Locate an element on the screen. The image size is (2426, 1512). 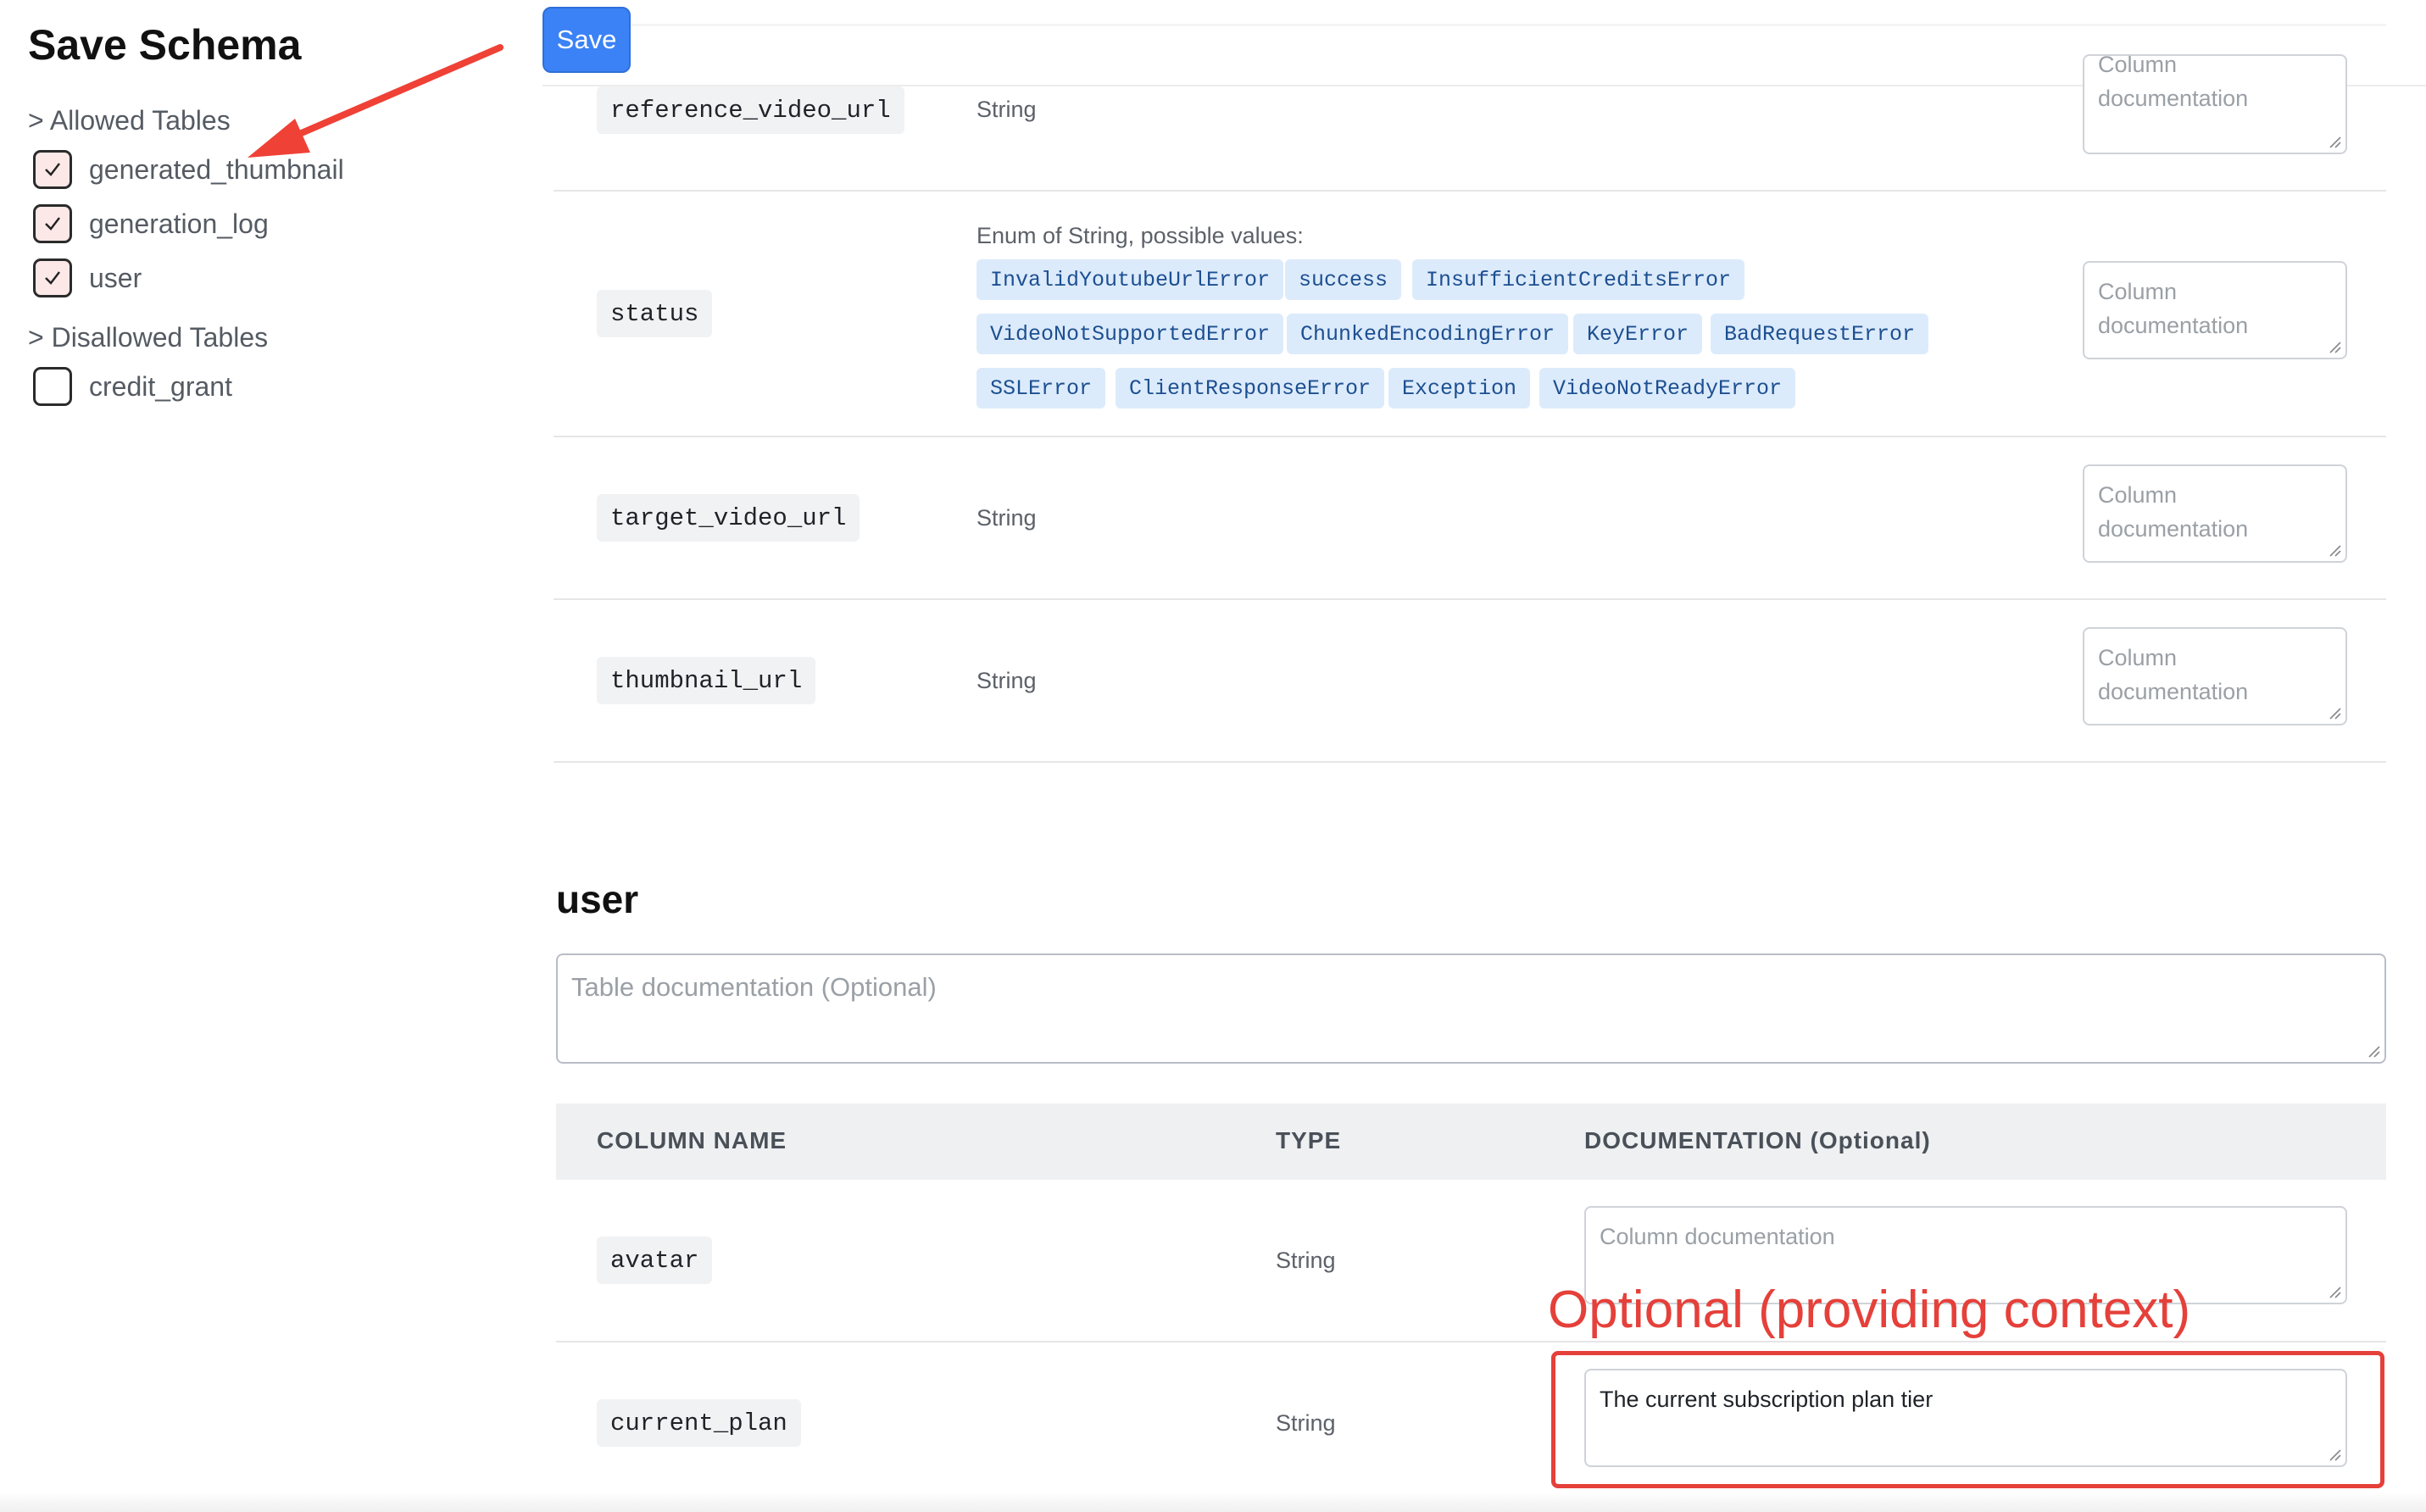
annotation-arrow is located at coordinates (376, 101).